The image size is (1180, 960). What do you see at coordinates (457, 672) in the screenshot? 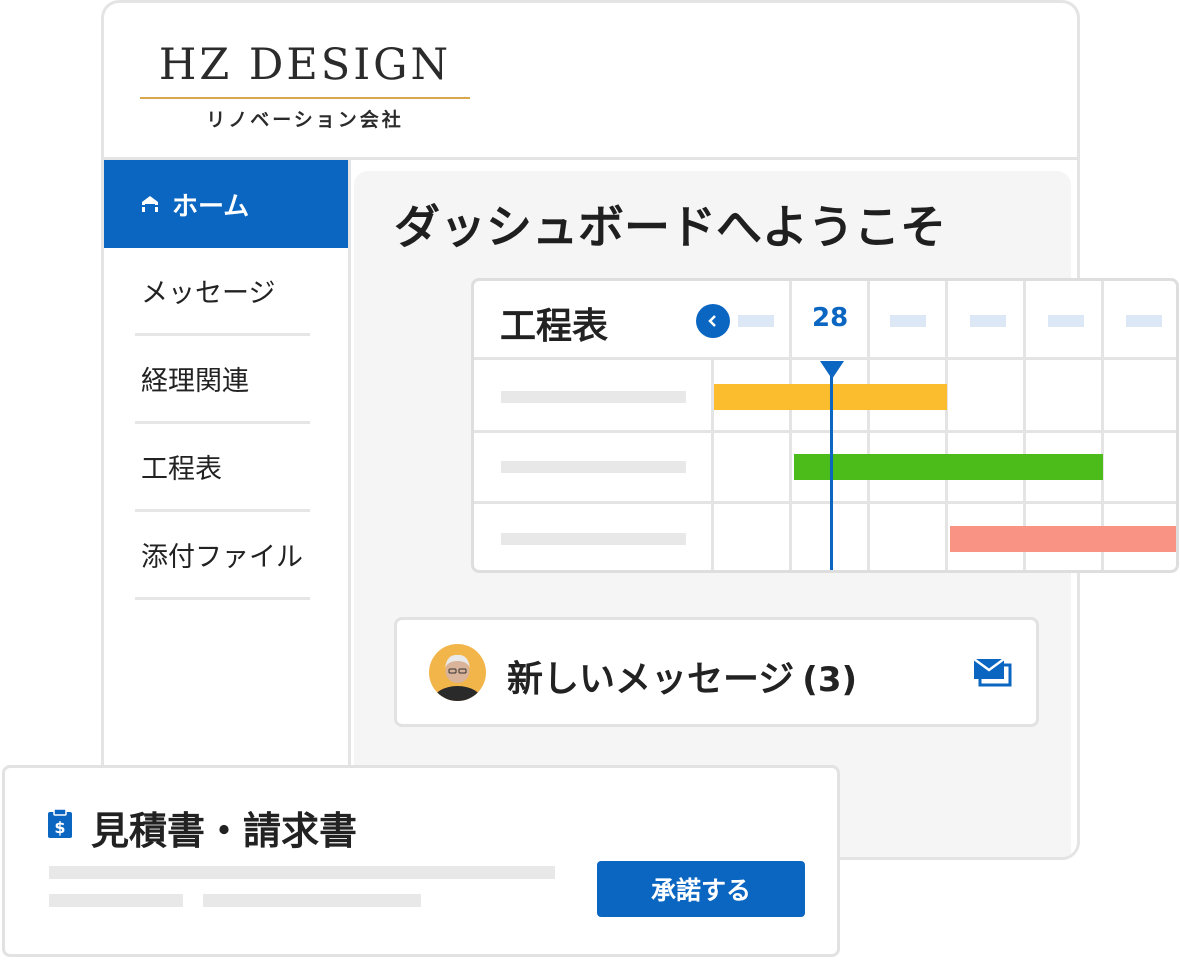
I see `avatar` at bounding box center [457, 672].